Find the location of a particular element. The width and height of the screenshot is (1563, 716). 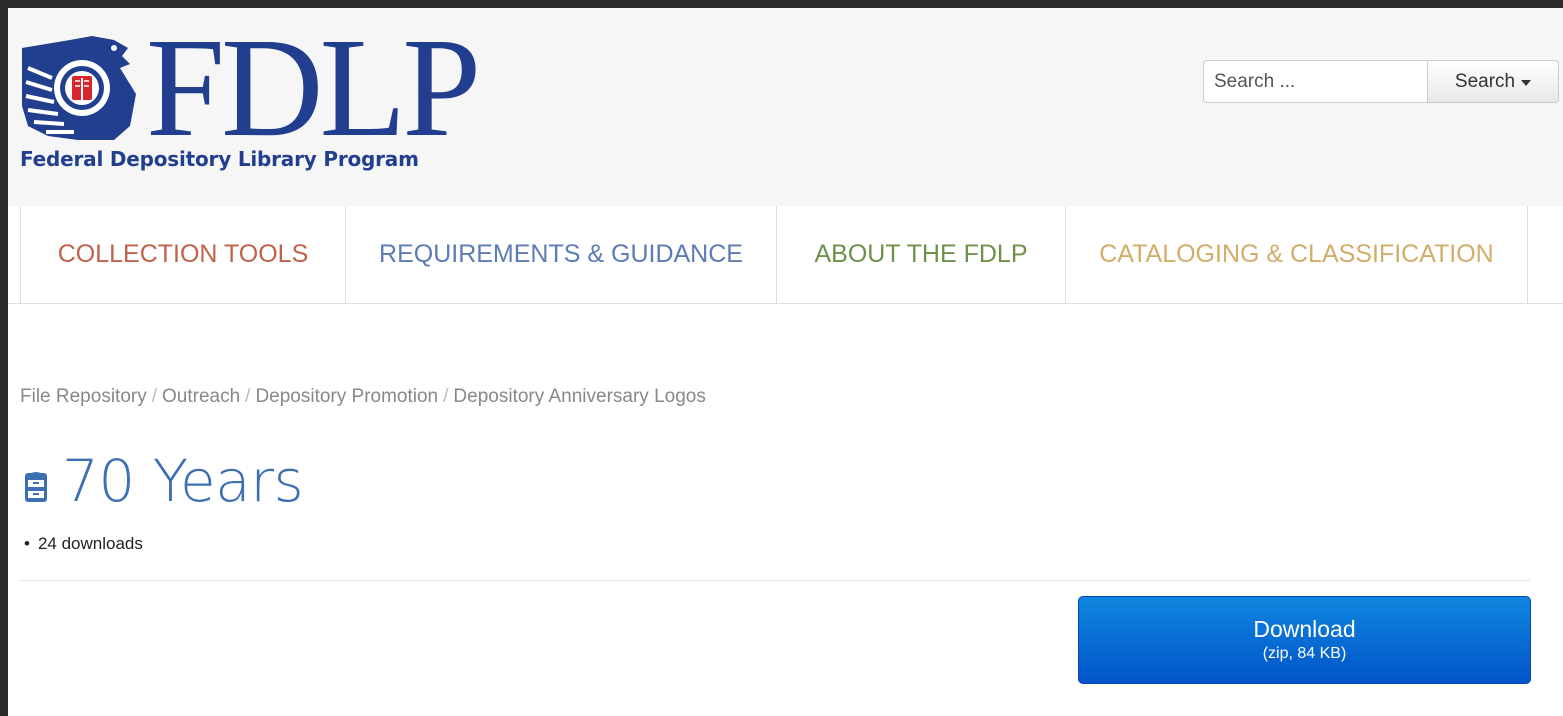

breadcrumb-anniversary-logos: Depository Anniversary Logos is located at coordinates (579, 396).